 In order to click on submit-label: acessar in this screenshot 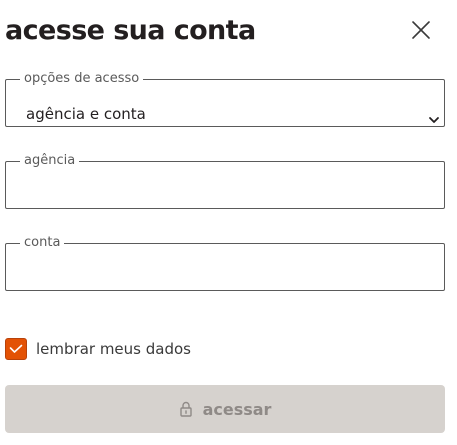, I will do `click(237, 409)`.